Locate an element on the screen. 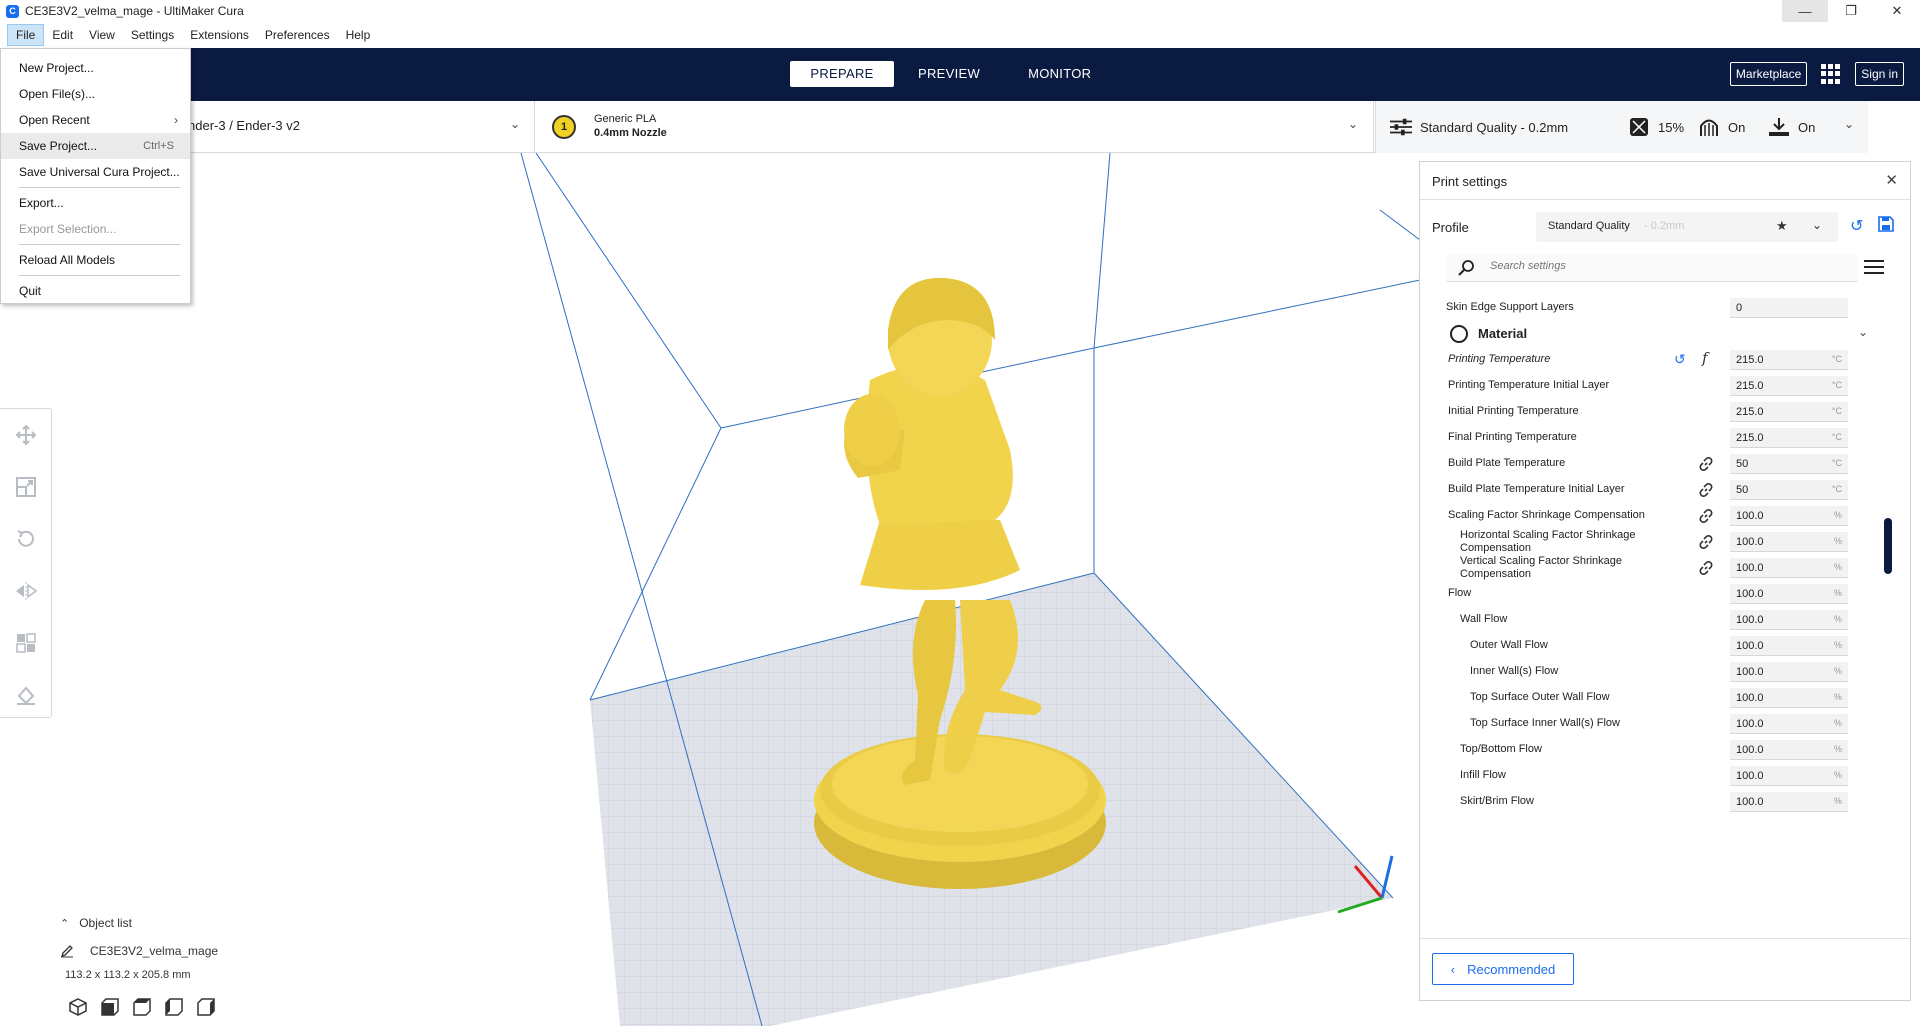 The height and width of the screenshot is (1026, 1920). menu-quit: Quit is located at coordinates (95, 291).